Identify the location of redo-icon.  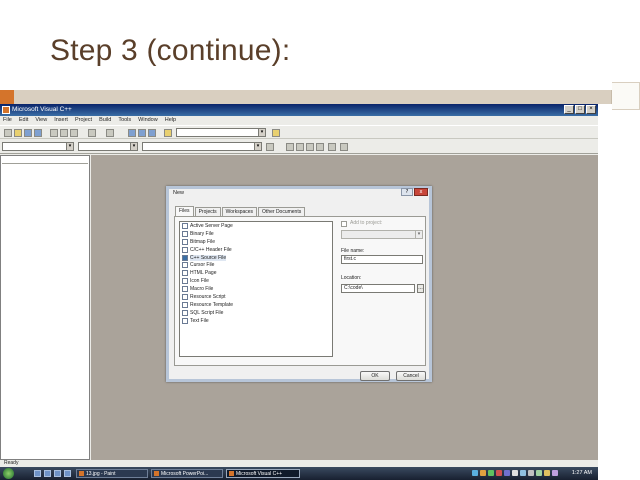
(110, 133).